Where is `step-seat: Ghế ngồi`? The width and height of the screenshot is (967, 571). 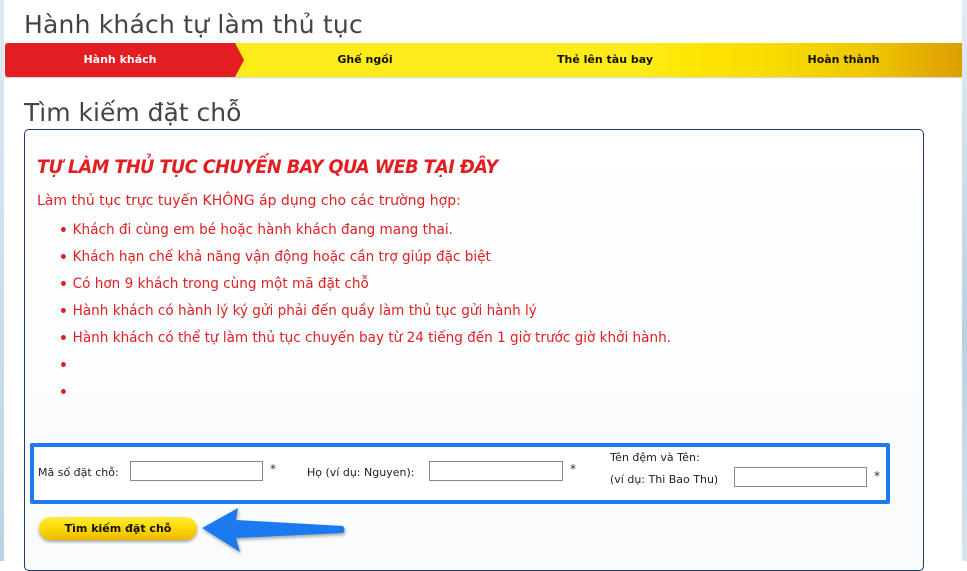 step-seat: Ghế ngồi is located at coordinates (365, 59).